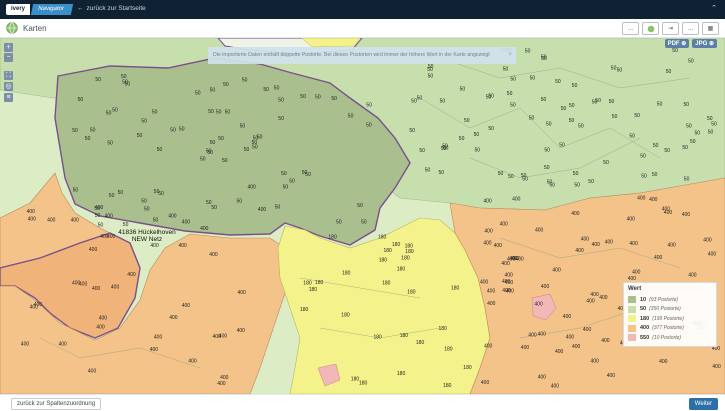  Describe the element at coordinates (703, 404) in the screenshot. I see `next-button: Weiter` at that location.